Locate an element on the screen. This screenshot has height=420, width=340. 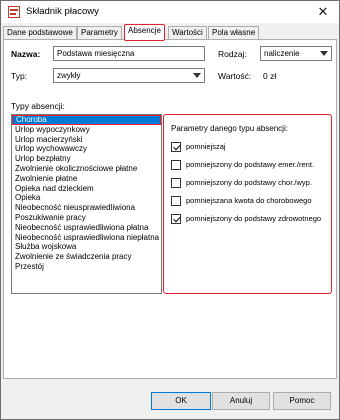
parameters-title: Parametry danego typu absencji: is located at coordinates (229, 128).